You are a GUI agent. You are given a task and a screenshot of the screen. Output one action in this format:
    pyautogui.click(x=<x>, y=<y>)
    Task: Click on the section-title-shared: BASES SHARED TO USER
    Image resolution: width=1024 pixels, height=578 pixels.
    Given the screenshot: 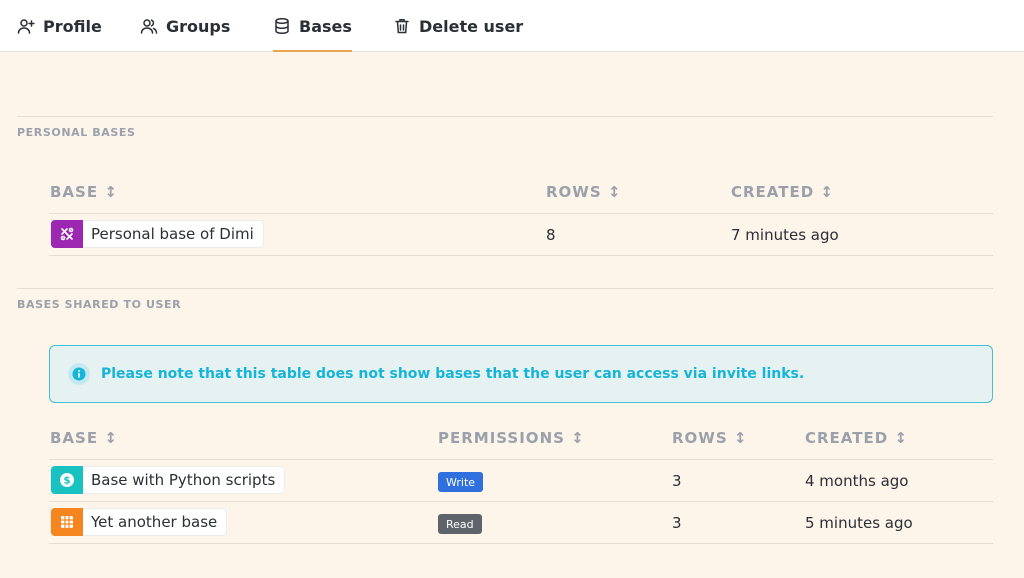 What is the action you would take?
    pyautogui.click(x=99, y=304)
    